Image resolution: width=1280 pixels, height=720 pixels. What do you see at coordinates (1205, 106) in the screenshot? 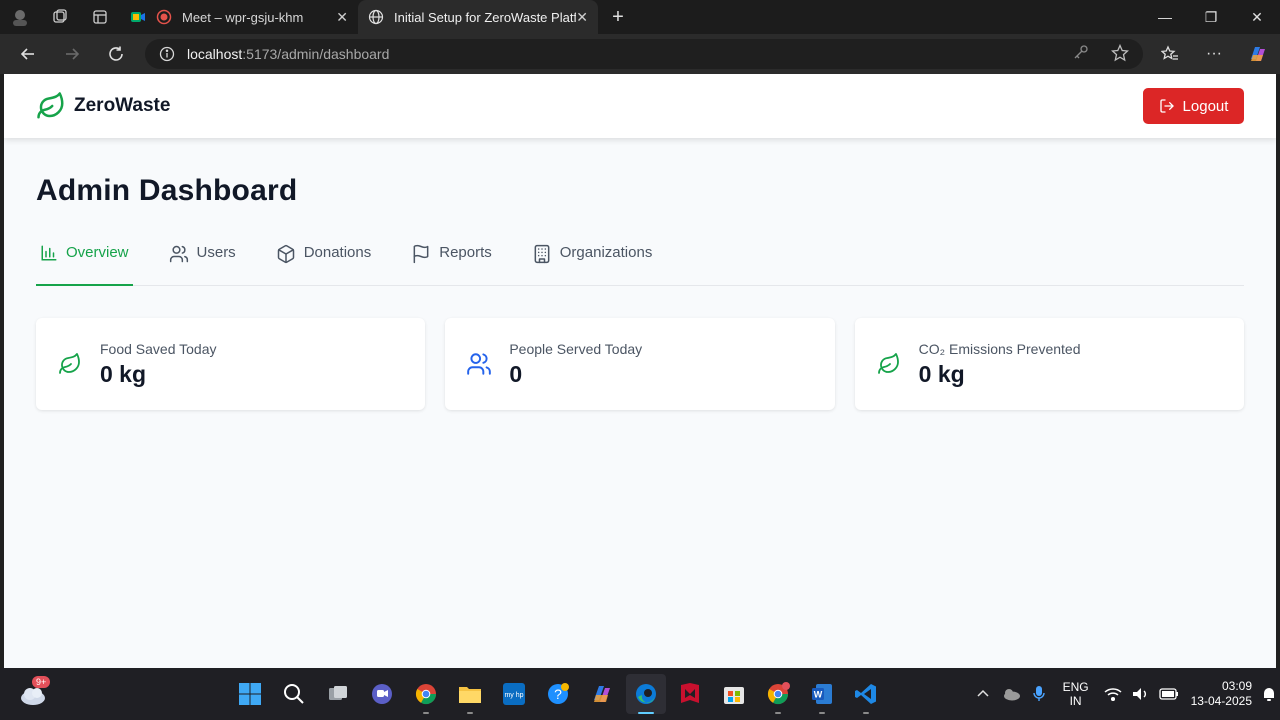
I see `logout-label: Logout` at bounding box center [1205, 106].